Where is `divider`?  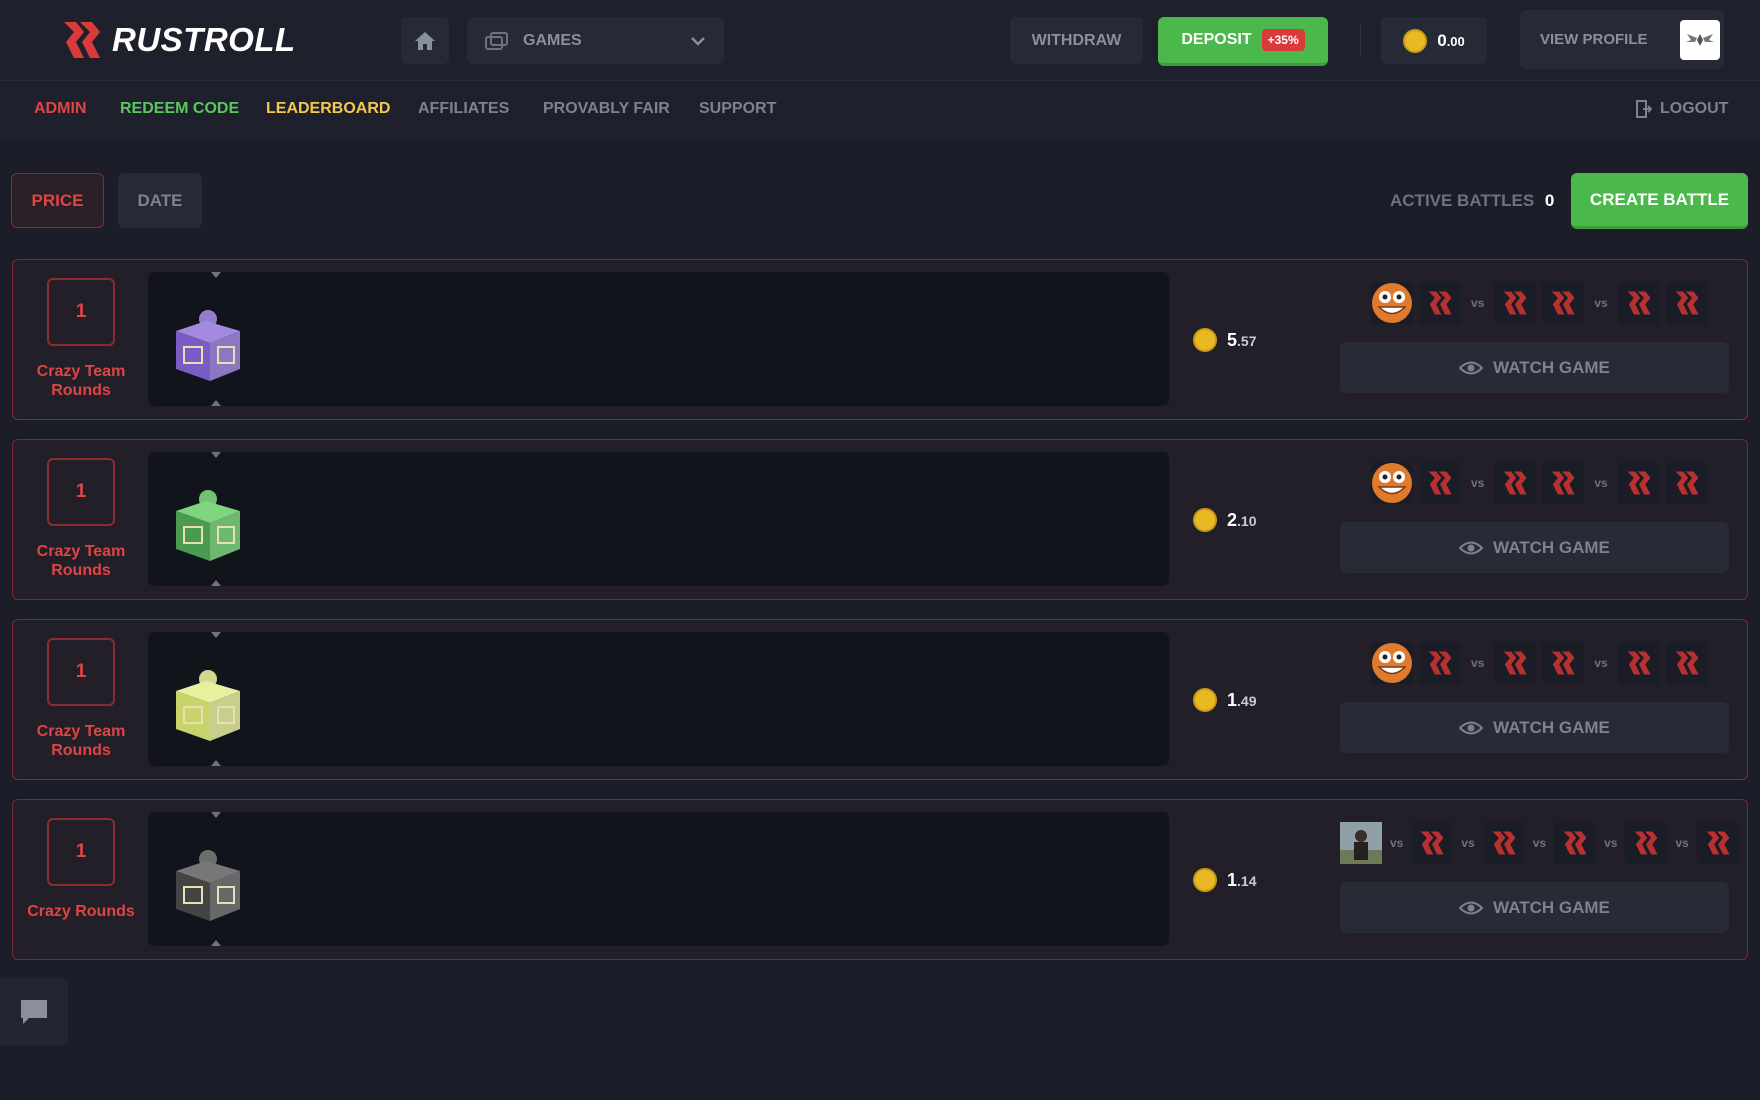
divider is located at coordinates (1360, 40).